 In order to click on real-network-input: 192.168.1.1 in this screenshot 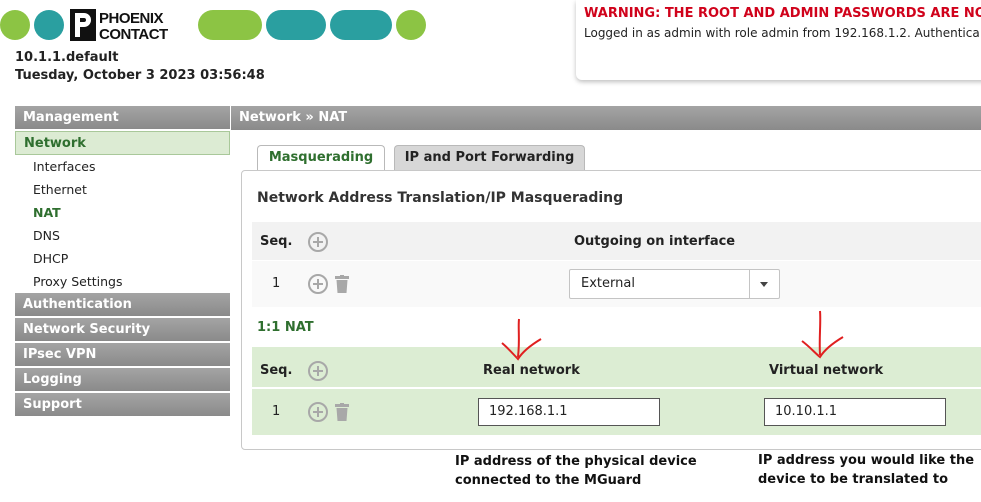, I will do `click(569, 412)`.